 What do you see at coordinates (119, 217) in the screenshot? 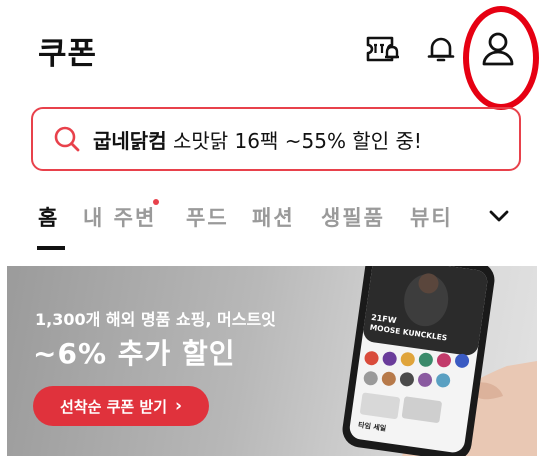
I see `tab-nearby: 내 주변` at bounding box center [119, 217].